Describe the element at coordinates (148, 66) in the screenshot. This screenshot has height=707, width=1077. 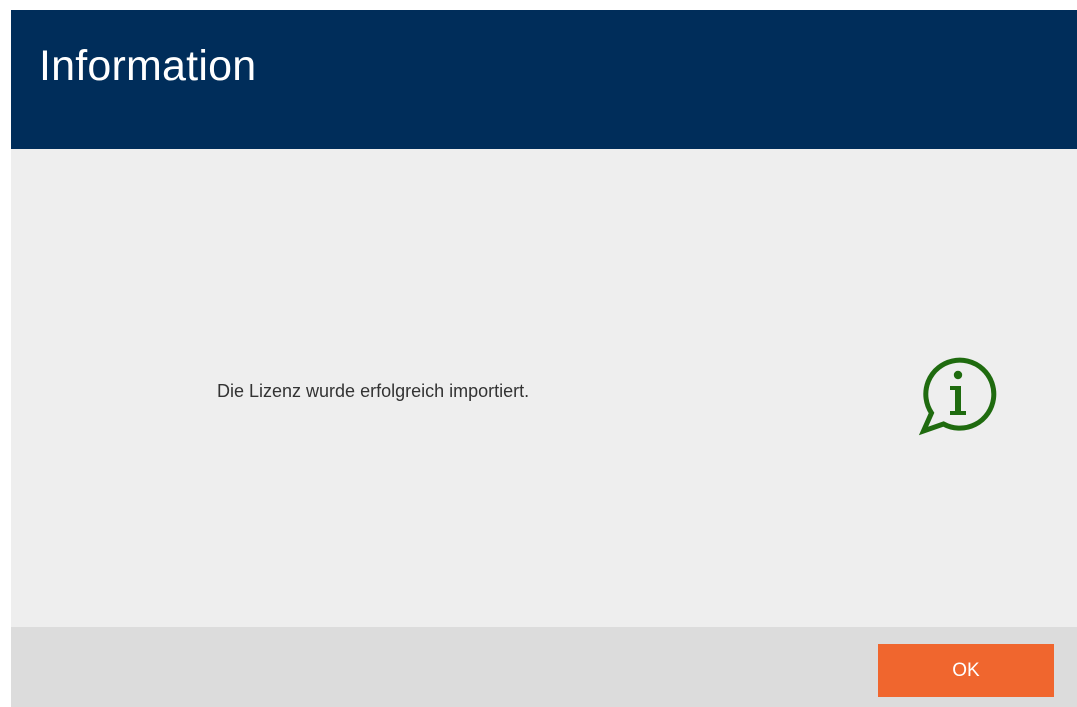
I see `dialog-title: Information` at that location.